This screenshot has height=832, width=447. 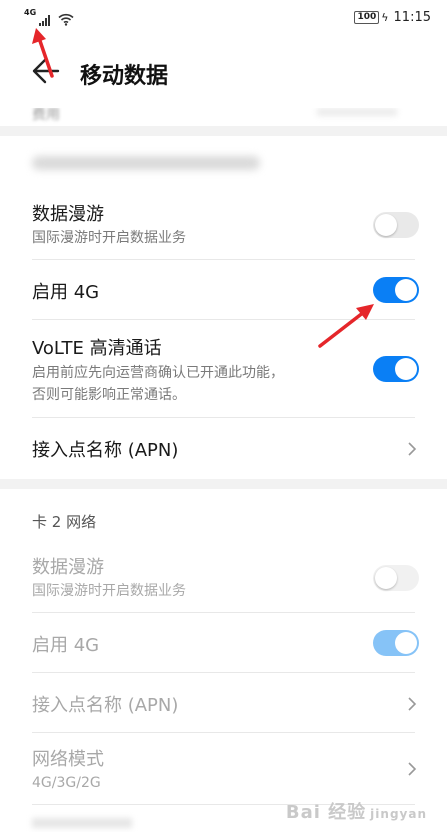 I want to click on sim1-data-roaming-row: 数据漫游 国际漫游时开启数据业务, so click(x=223, y=225).